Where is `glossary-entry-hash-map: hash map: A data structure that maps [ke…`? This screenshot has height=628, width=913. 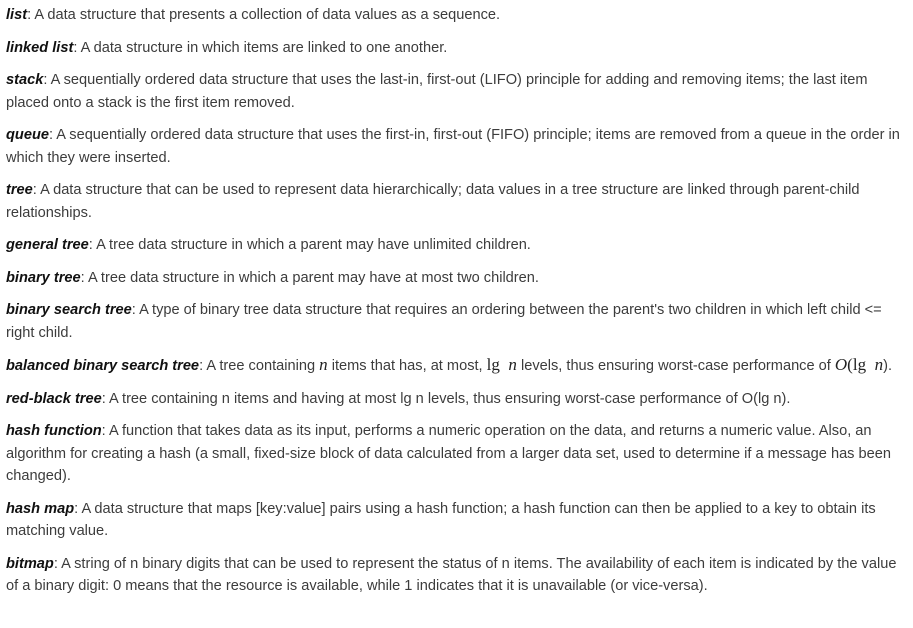
glossary-entry-hash-map: hash map: A data structure that maps [ke… is located at coordinates (441, 520).